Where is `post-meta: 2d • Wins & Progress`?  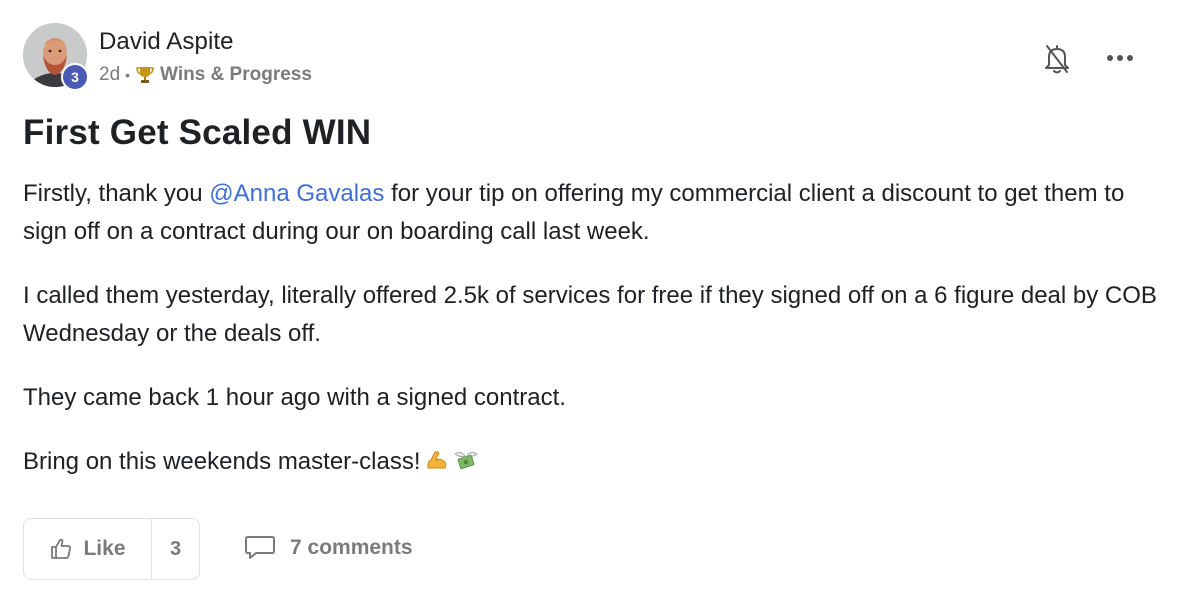
post-meta: 2d • Wins & Progress is located at coordinates (205, 75).